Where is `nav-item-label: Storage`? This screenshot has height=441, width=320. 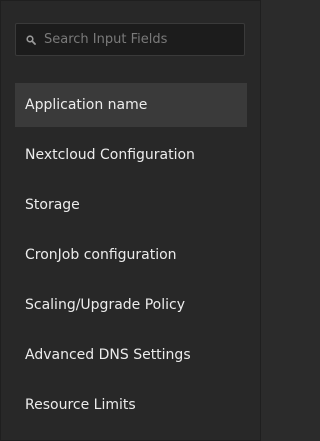
nav-item-label: Storage is located at coordinates (52, 205).